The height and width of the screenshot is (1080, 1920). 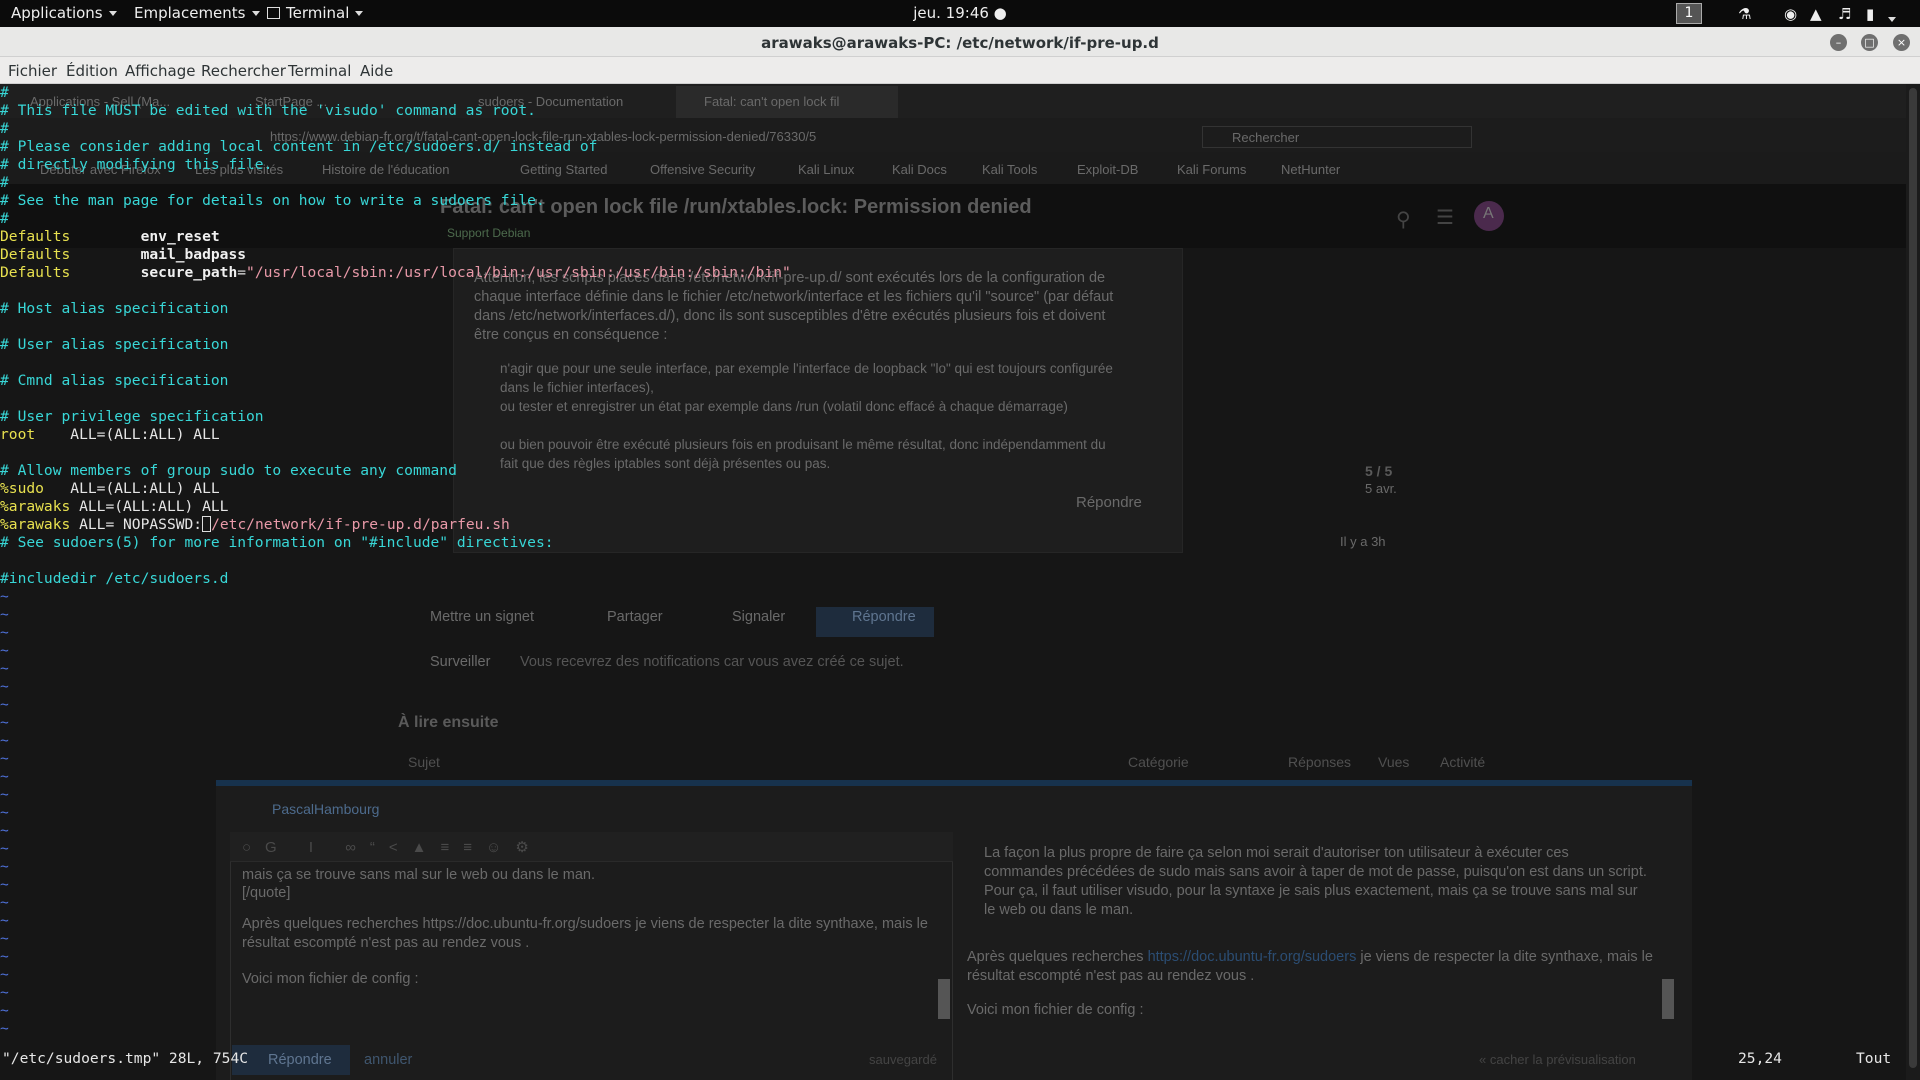 I want to click on maximize-button: □, so click(x=1869, y=42).